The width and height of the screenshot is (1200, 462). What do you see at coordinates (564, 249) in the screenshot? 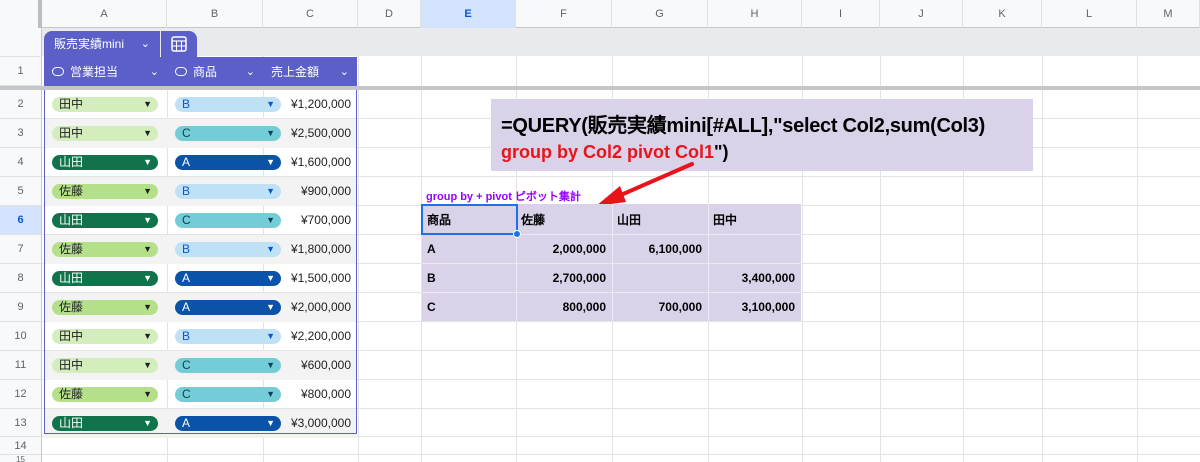
I see `pivot-cell: 2,000,000` at bounding box center [564, 249].